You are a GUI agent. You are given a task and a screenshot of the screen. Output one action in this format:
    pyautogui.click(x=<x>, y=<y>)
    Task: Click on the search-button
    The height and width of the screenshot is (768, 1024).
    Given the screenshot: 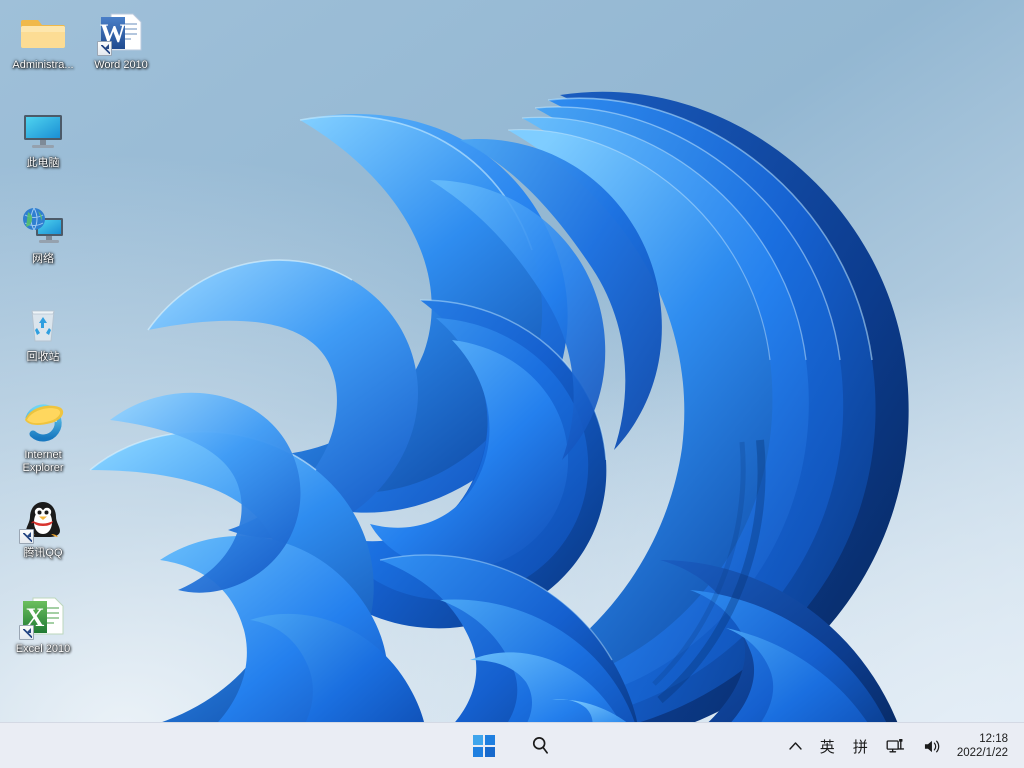 What is the action you would take?
    pyautogui.click(x=540, y=746)
    